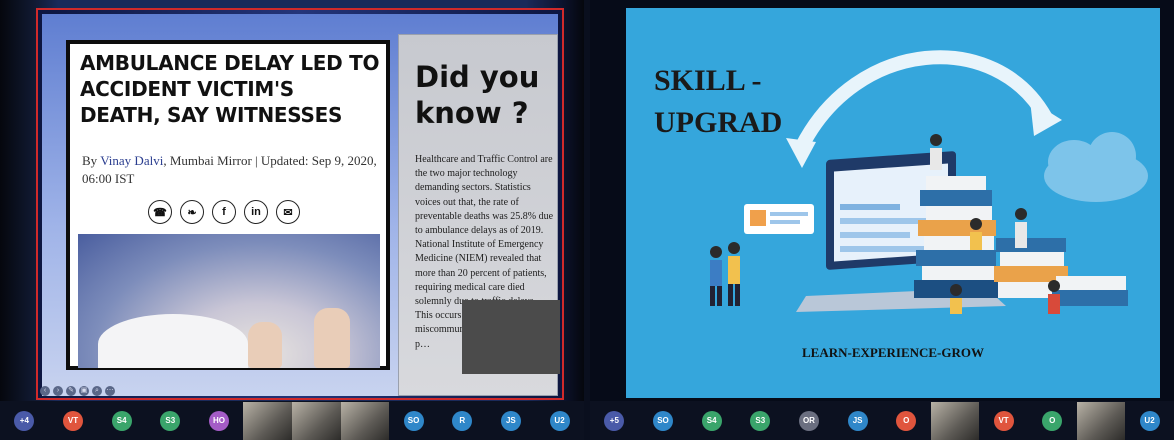  What do you see at coordinates (477, 95) in the screenshot?
I see `did-you-know-title: Did you know ?` at bounding box center [477, 95].